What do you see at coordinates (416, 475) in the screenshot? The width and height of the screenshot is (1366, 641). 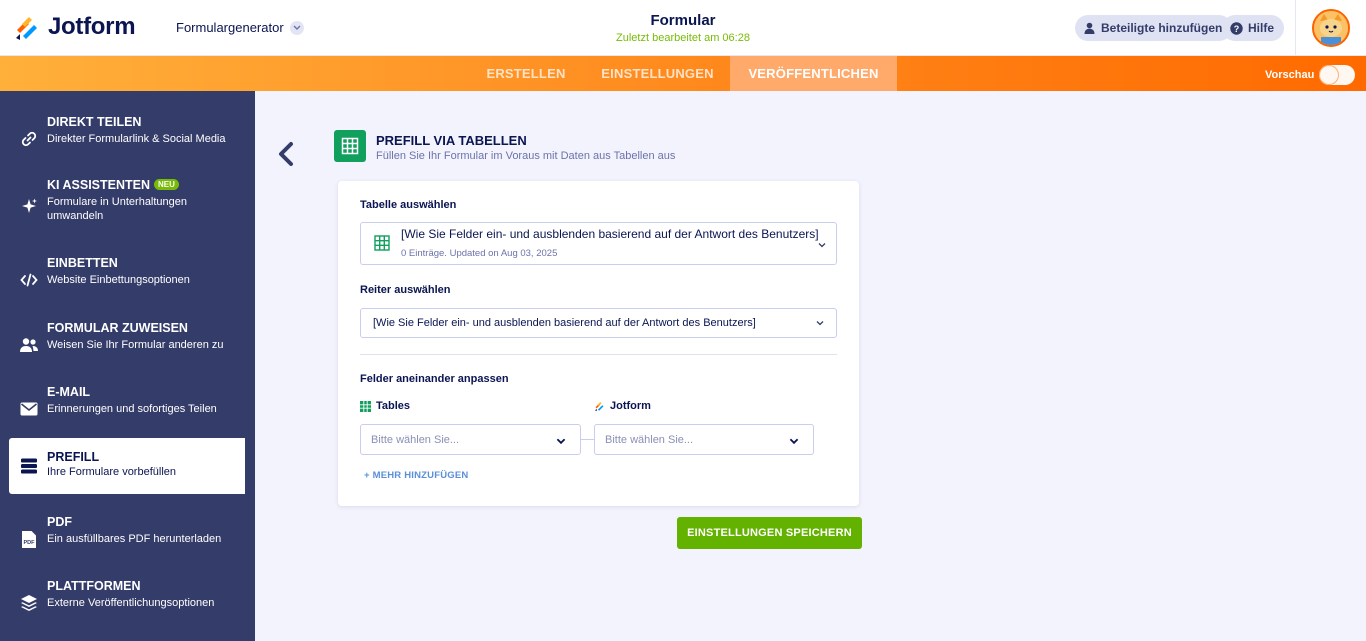 I see `add-more-button: + MEHR HINZUFÜGEN` at bounding box center [416, 475].